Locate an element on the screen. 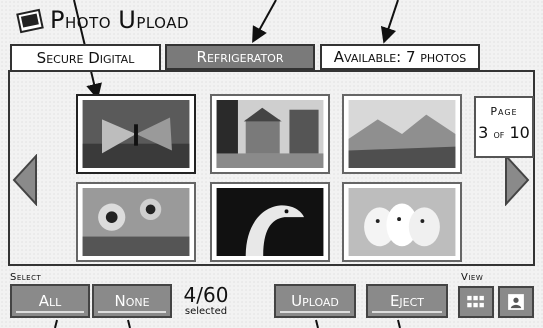 This screenshot has height=328, width=543. street-houses-photo is located at coordinates (270, 134).